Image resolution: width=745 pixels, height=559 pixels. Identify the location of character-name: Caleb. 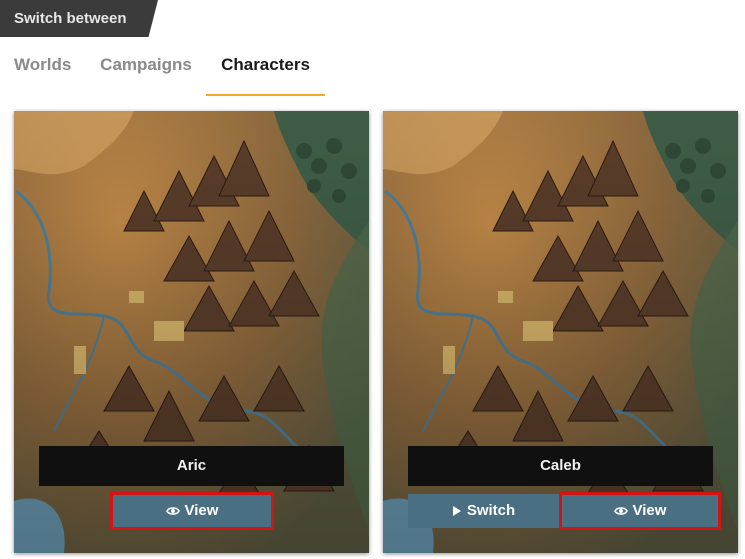
(560, 466).